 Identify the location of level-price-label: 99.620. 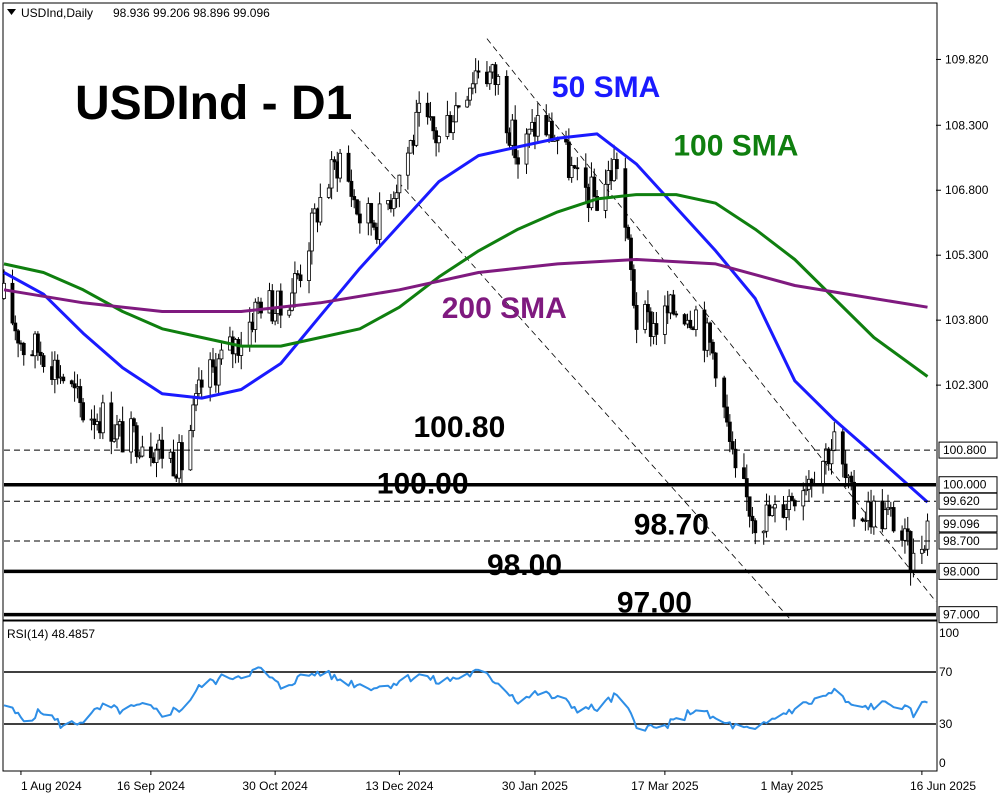
(961, 501).